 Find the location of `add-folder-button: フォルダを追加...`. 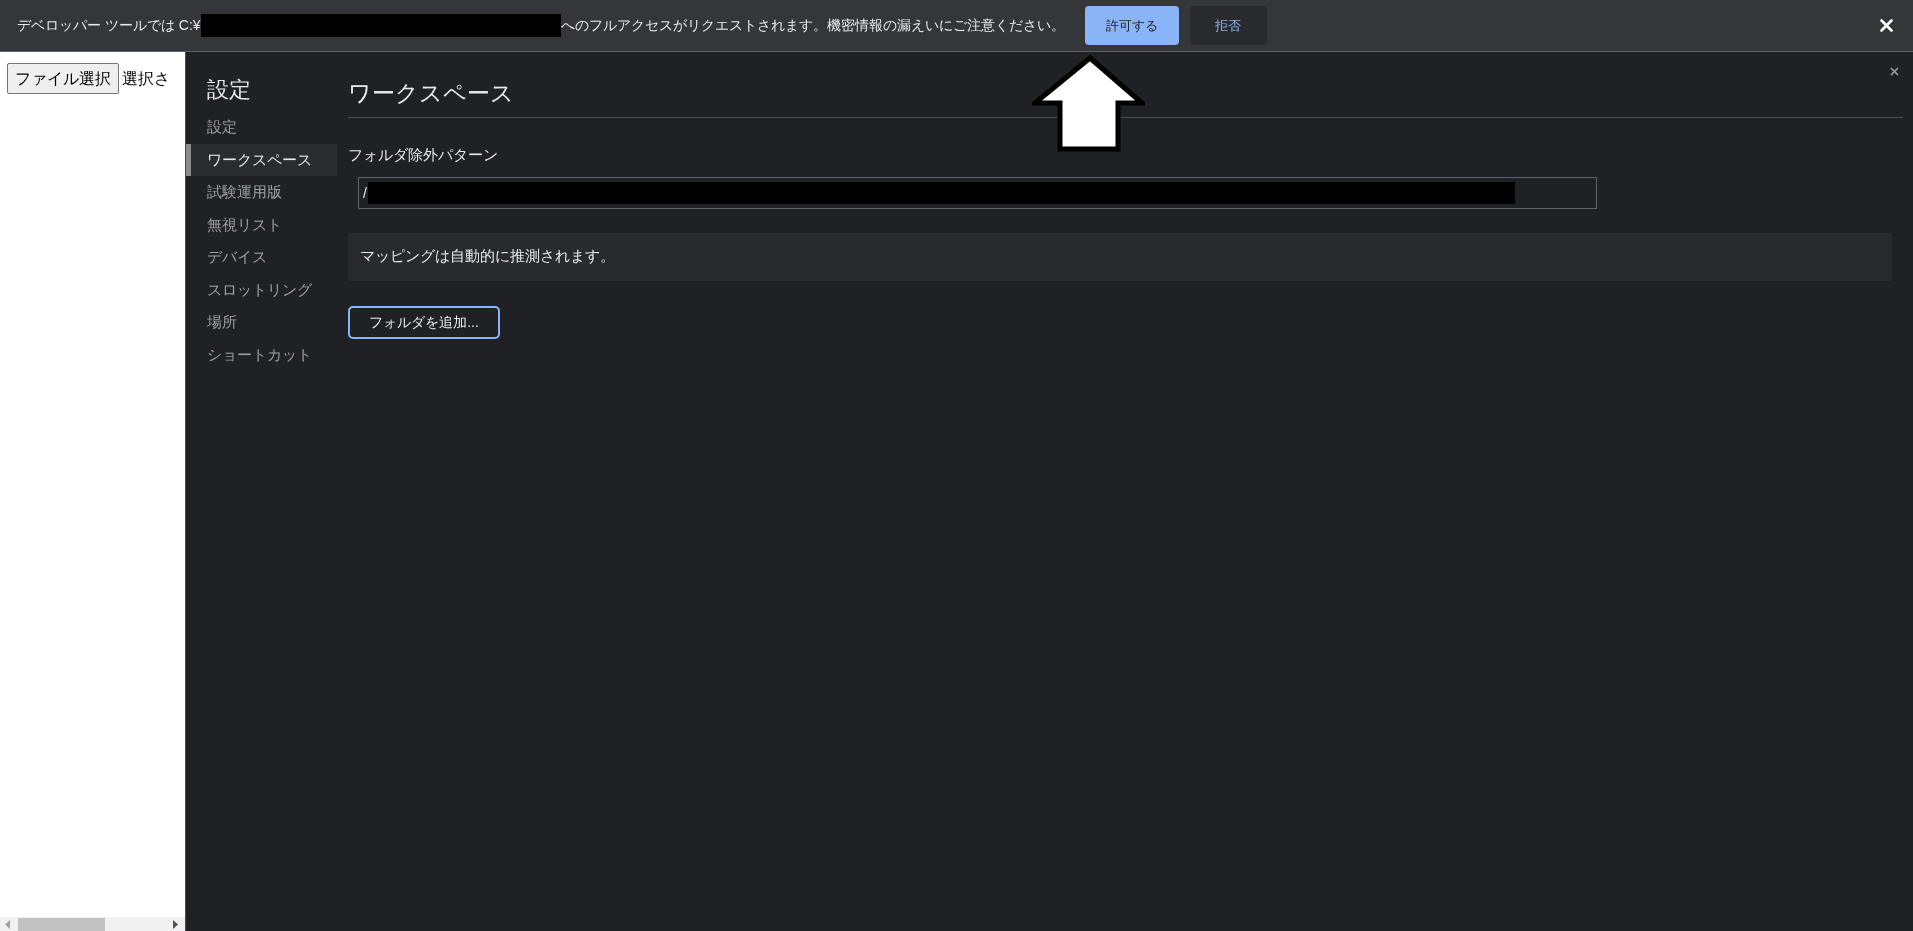

add-folder-button: フォルダを追加... is located at coordinates (424, 322).